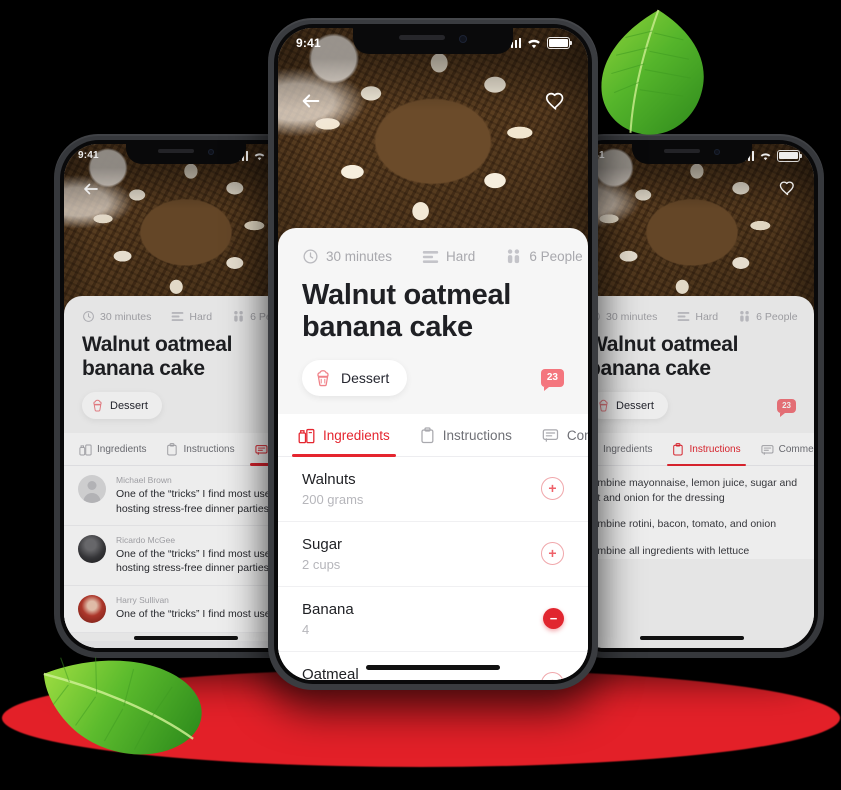 This screenshot has width=841, height=790. I want to click on recipe-sheet: 30 minutes Hard 6 People Walnut oatmeal, so click(692, 472).